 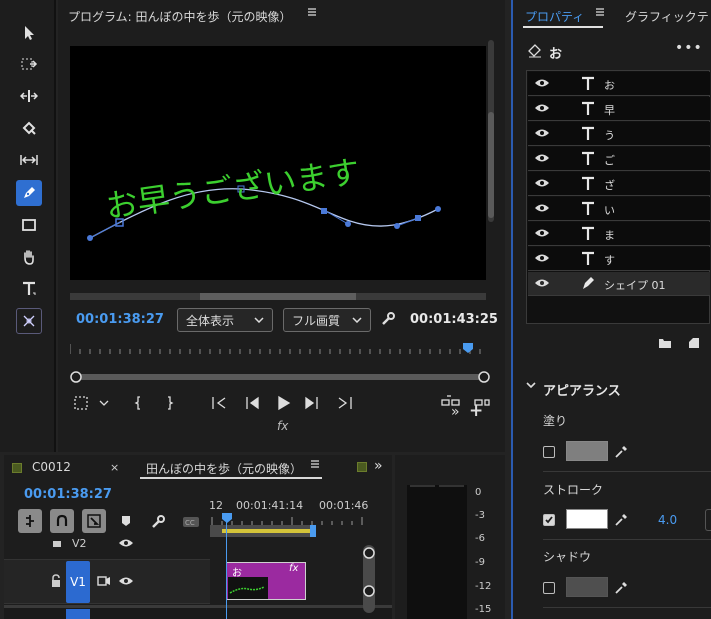 What do you see at coordinates (468, 348) in the screenshot?
I see `playhead-marker` at bounding box center [468, 348].